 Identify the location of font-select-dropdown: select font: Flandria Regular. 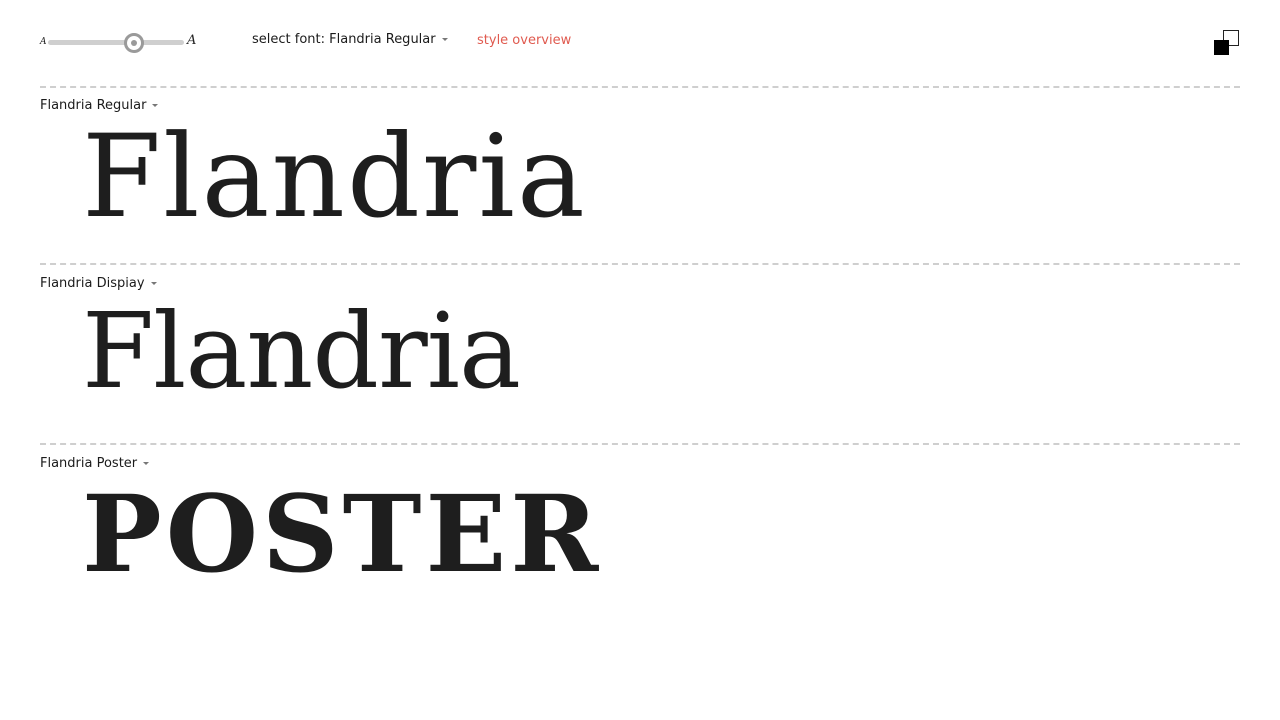
(350, 39).